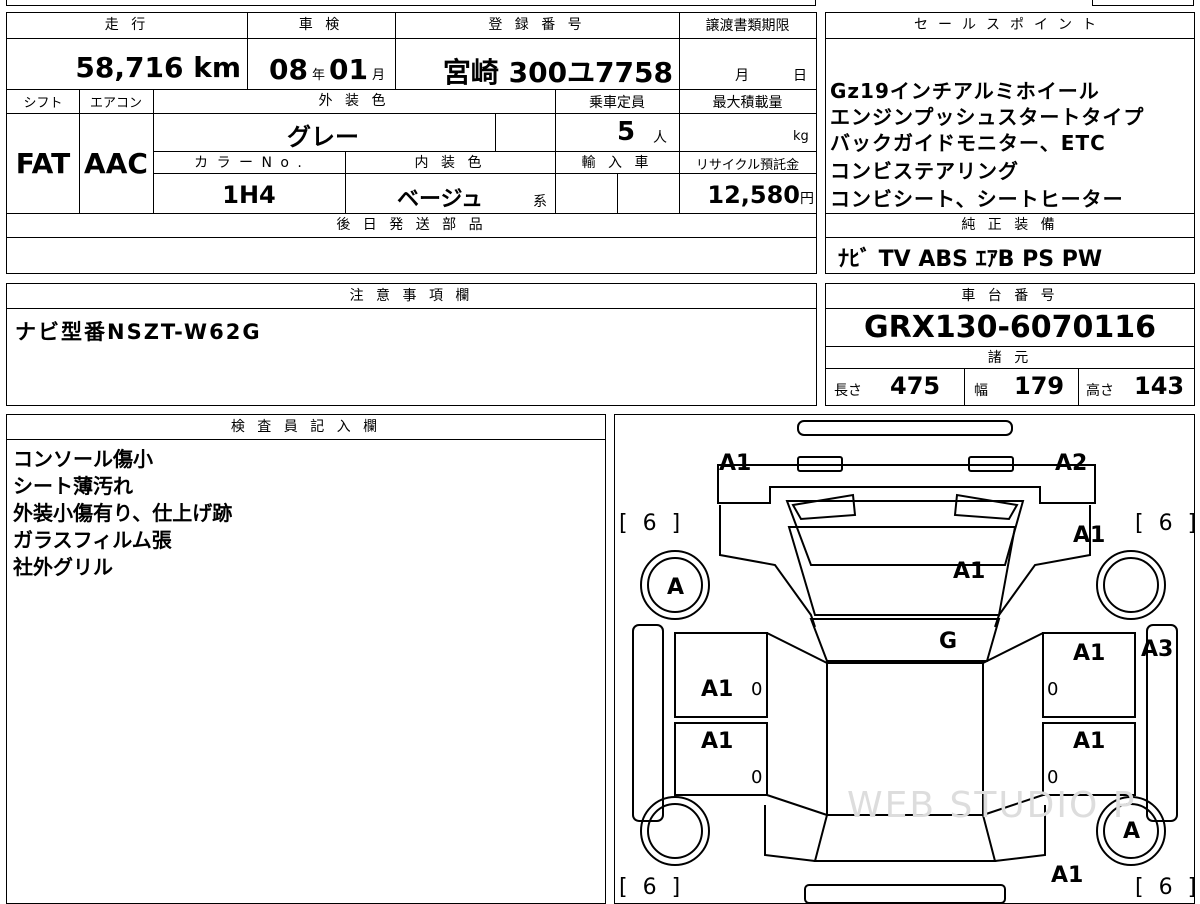 This screenshot has height=904, width=1200. Describe the element at coordinates (450, 163) in the screenshot. I see `interior-color-label: 内 装 色` at that location.